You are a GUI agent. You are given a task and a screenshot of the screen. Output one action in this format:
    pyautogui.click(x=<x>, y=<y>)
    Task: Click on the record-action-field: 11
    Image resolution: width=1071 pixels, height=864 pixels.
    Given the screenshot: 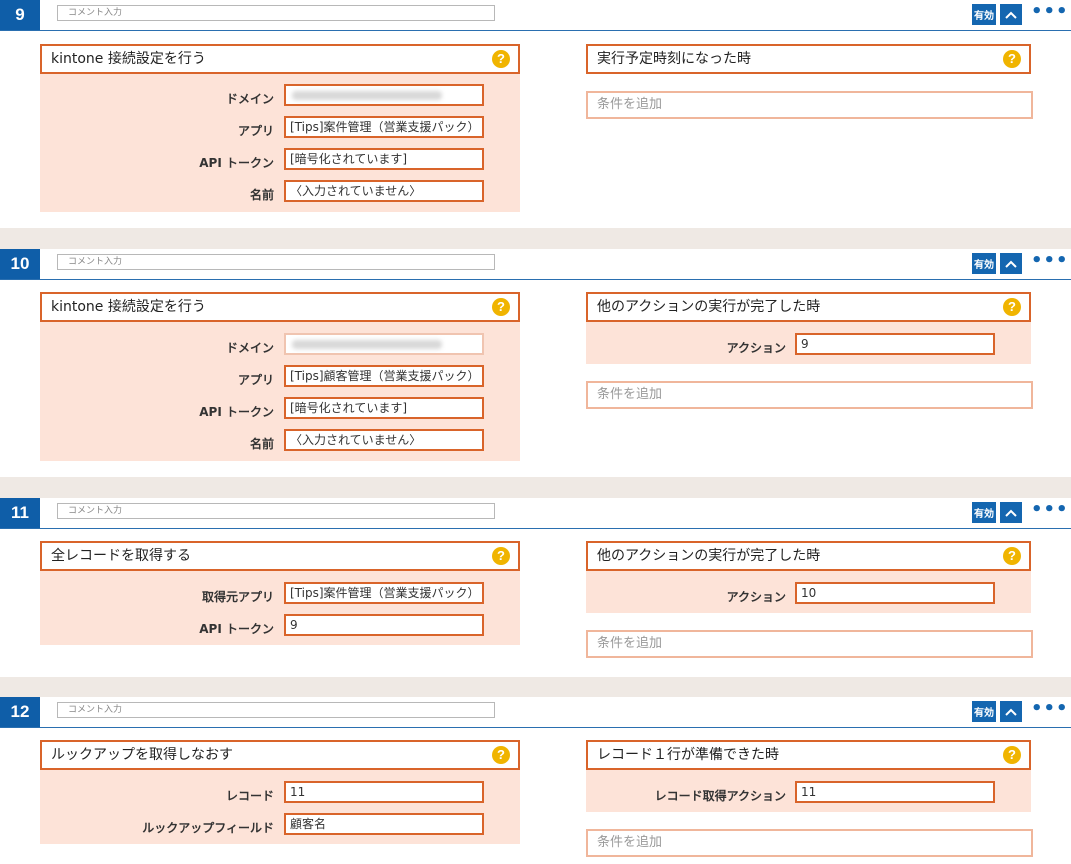 What is the action you would take?
    pyautogui.click(x=895, y=792)
    